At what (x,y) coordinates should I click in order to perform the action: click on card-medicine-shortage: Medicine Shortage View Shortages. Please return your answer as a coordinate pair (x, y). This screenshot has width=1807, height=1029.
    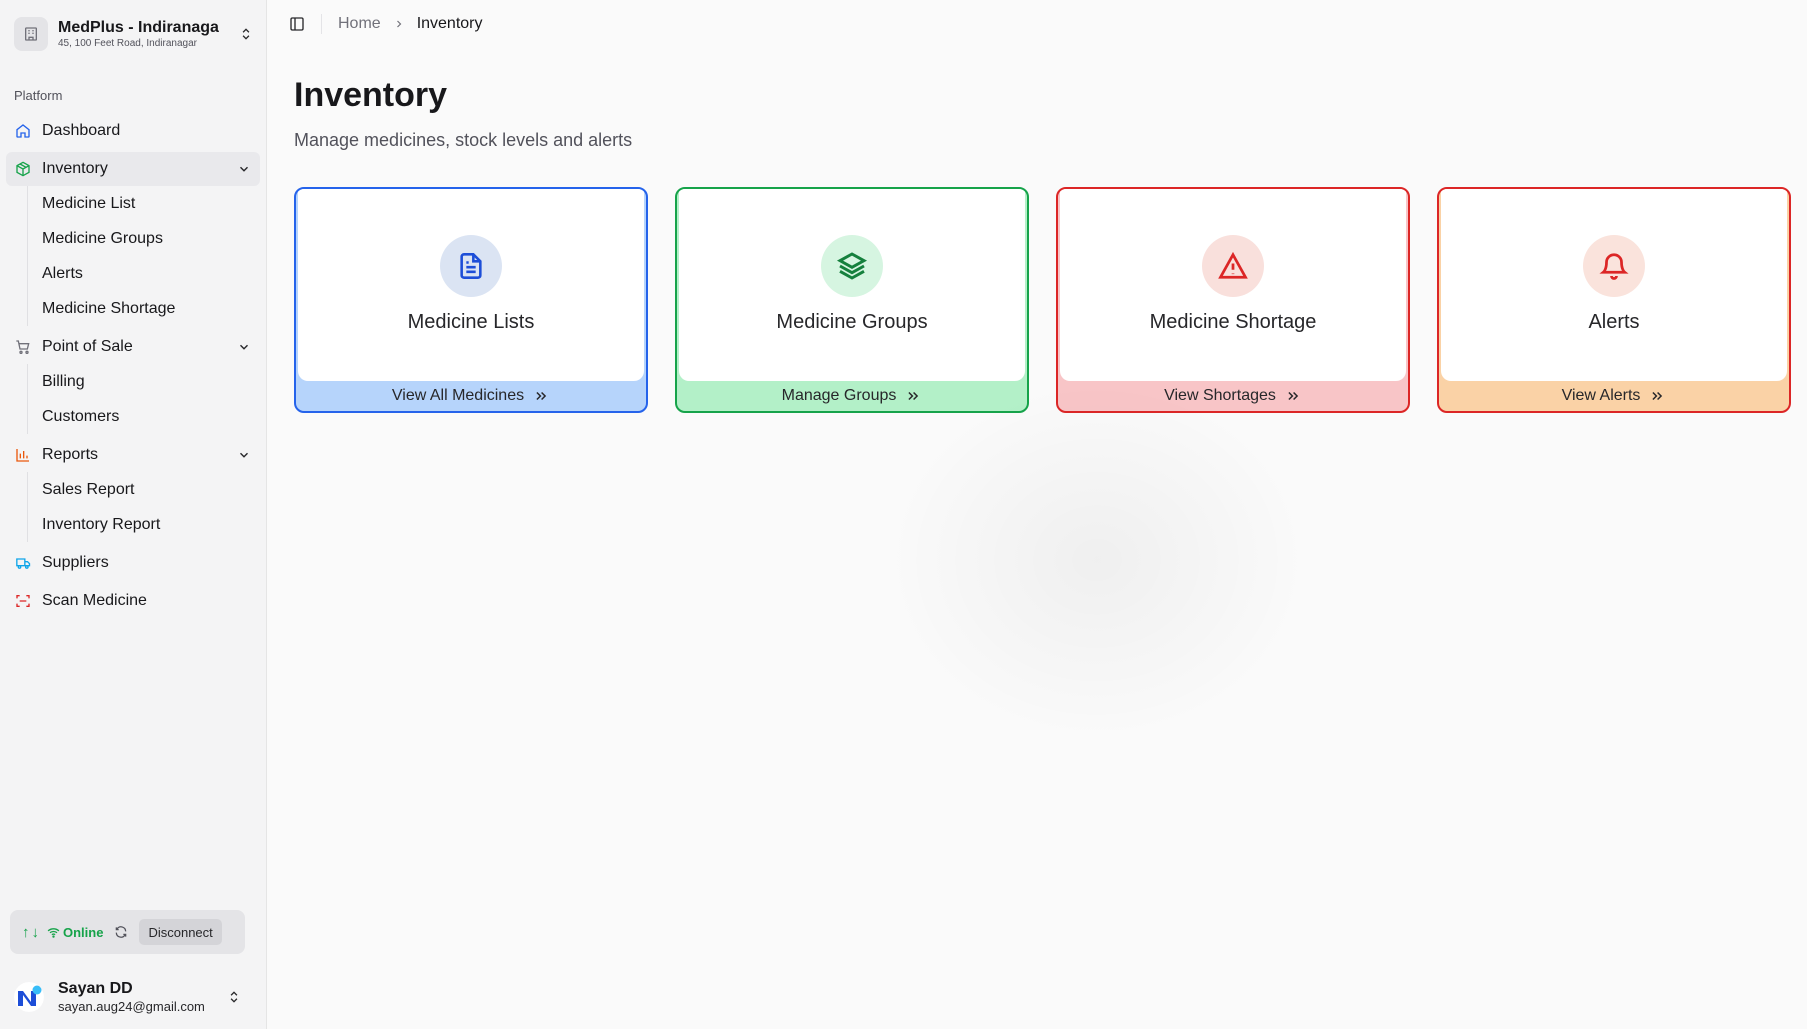
    Looking at the image, I should click on (1233, 300).